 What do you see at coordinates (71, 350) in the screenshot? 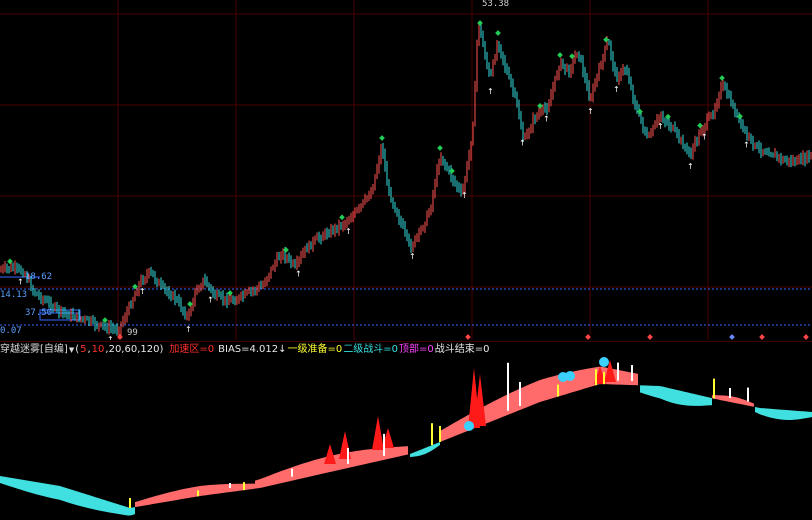
I see `dropdown-triangle-icon: ▼` at bounding box center [71, 350].